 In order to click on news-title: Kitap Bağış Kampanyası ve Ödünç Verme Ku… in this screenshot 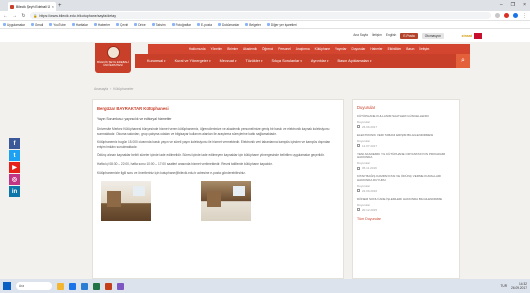, I will do `click(406, 178)`.